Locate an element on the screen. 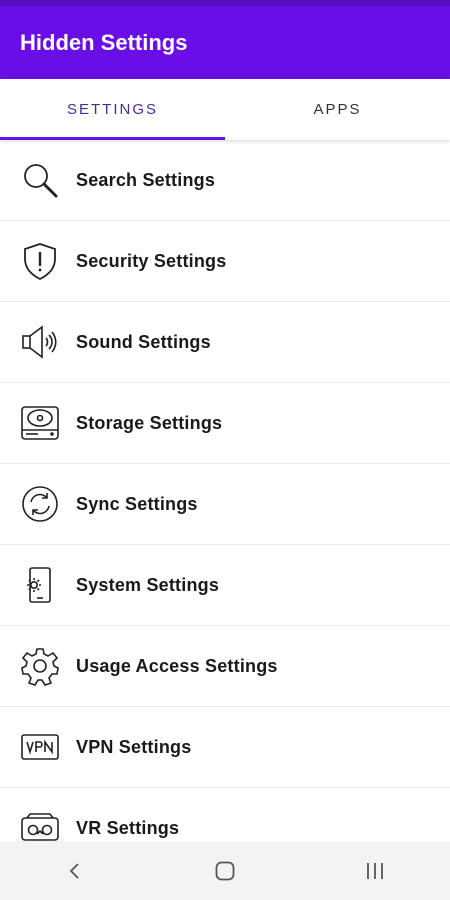 This screenshot has height=900, width=450. tab-bar: SETTINGS APPS is located at coordinates (225, 109).